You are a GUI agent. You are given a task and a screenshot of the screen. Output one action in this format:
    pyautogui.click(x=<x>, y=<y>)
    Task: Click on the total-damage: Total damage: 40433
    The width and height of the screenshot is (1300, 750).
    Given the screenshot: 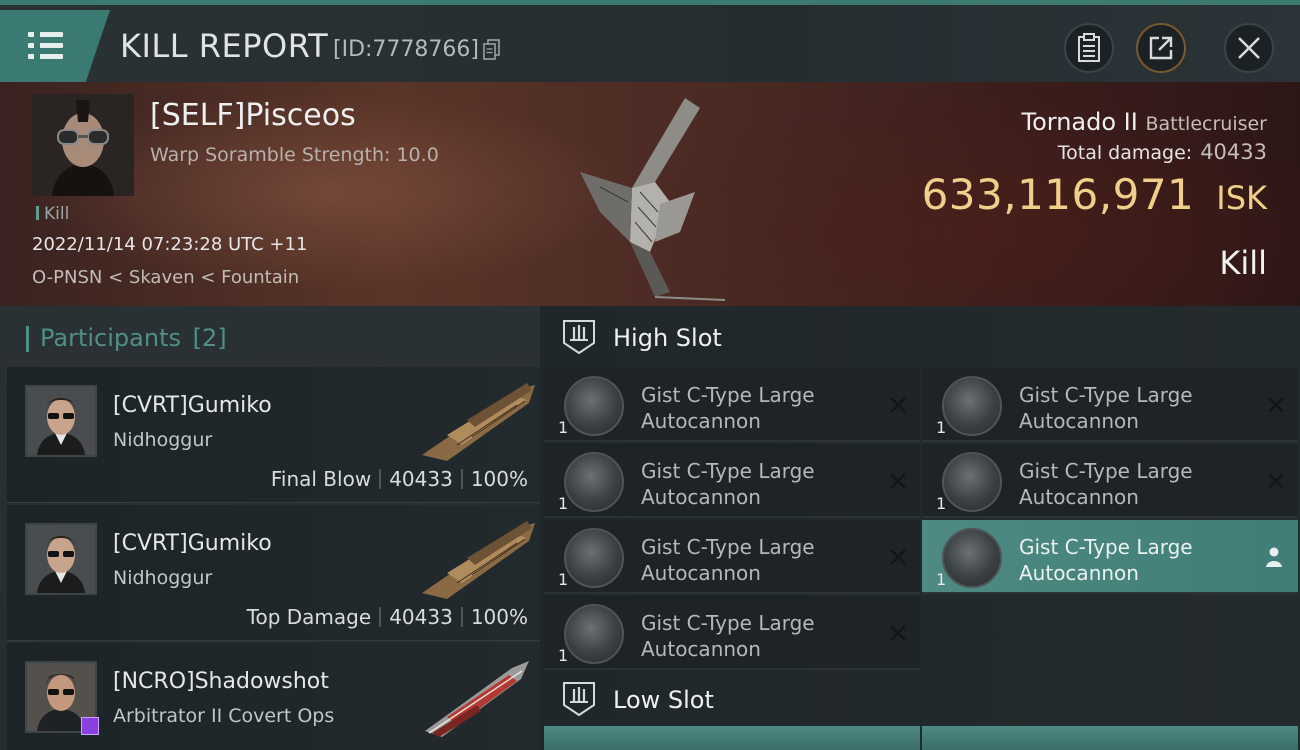 What is the action you would take?
    pyautogui.click(x=1162, y=152)
    